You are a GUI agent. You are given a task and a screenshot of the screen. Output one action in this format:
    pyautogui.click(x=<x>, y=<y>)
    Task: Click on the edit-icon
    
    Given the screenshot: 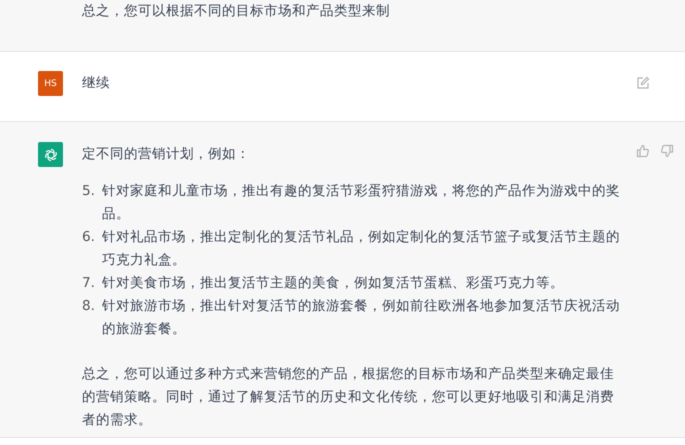 What is the action you would take?
    pyautogui.click(x=643, y=83)
    